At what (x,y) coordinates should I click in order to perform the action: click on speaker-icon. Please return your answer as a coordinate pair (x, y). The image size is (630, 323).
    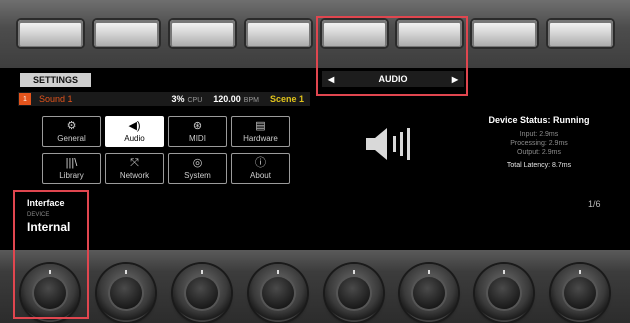
    Looking at the image, I should click on (388, 144).